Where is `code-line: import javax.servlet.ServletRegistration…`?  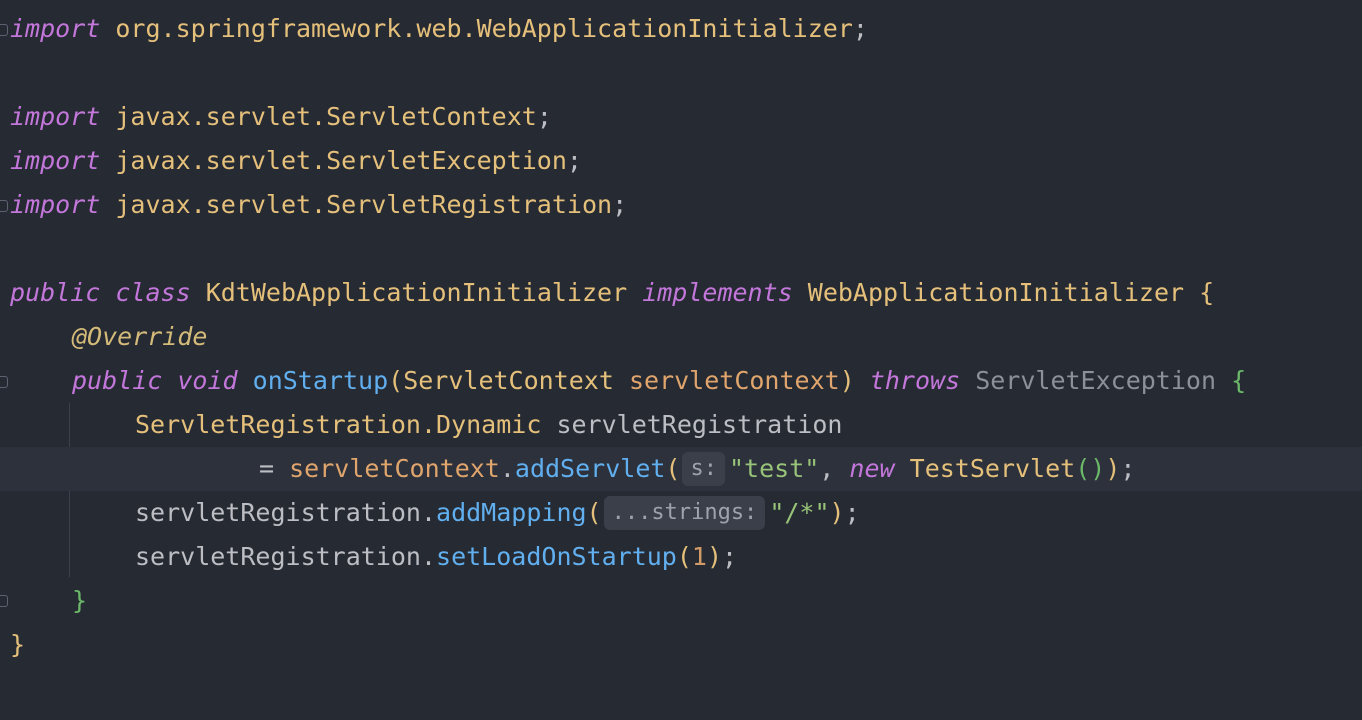 code-line: import javax.servlet.ServletRegistration… is located at coordinates (681, 205).